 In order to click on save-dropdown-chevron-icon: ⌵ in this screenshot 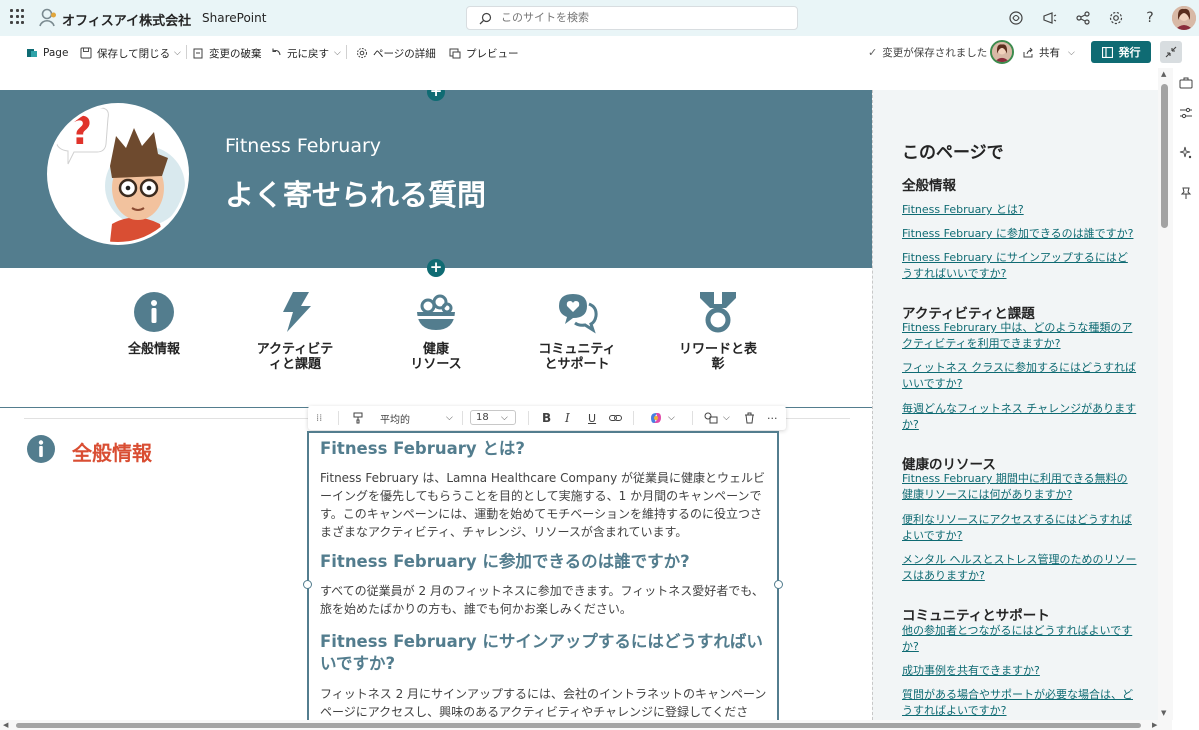, I will do `click(177, 53)`.